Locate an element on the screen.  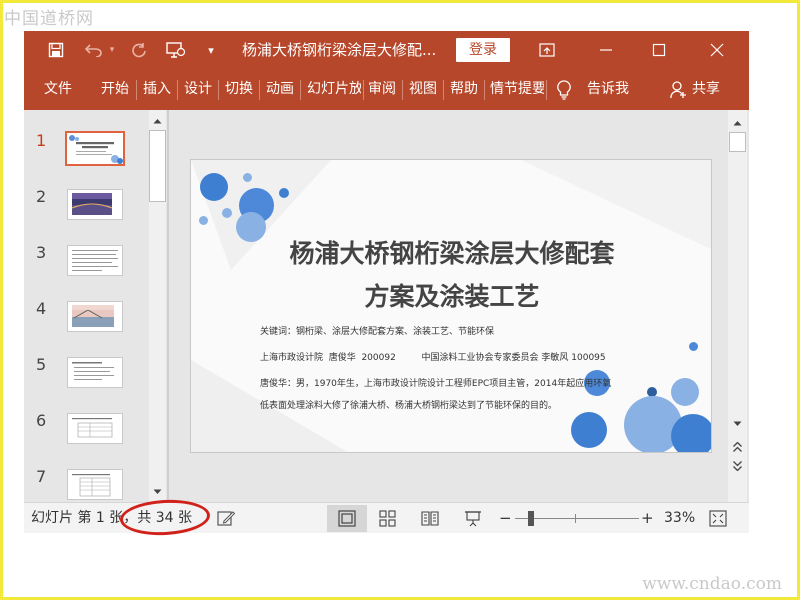
tab-help: 帮助 is located at coordinates (464, 89).